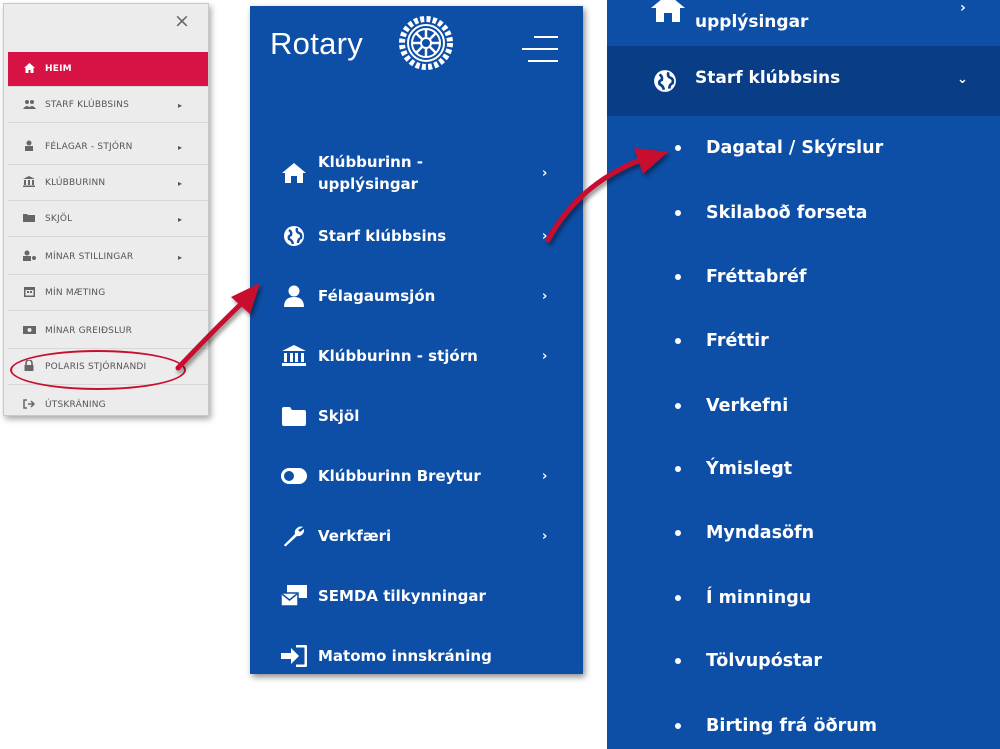  I want to click on menu-label: Klúbburinn Breytur, so click(399, 476).